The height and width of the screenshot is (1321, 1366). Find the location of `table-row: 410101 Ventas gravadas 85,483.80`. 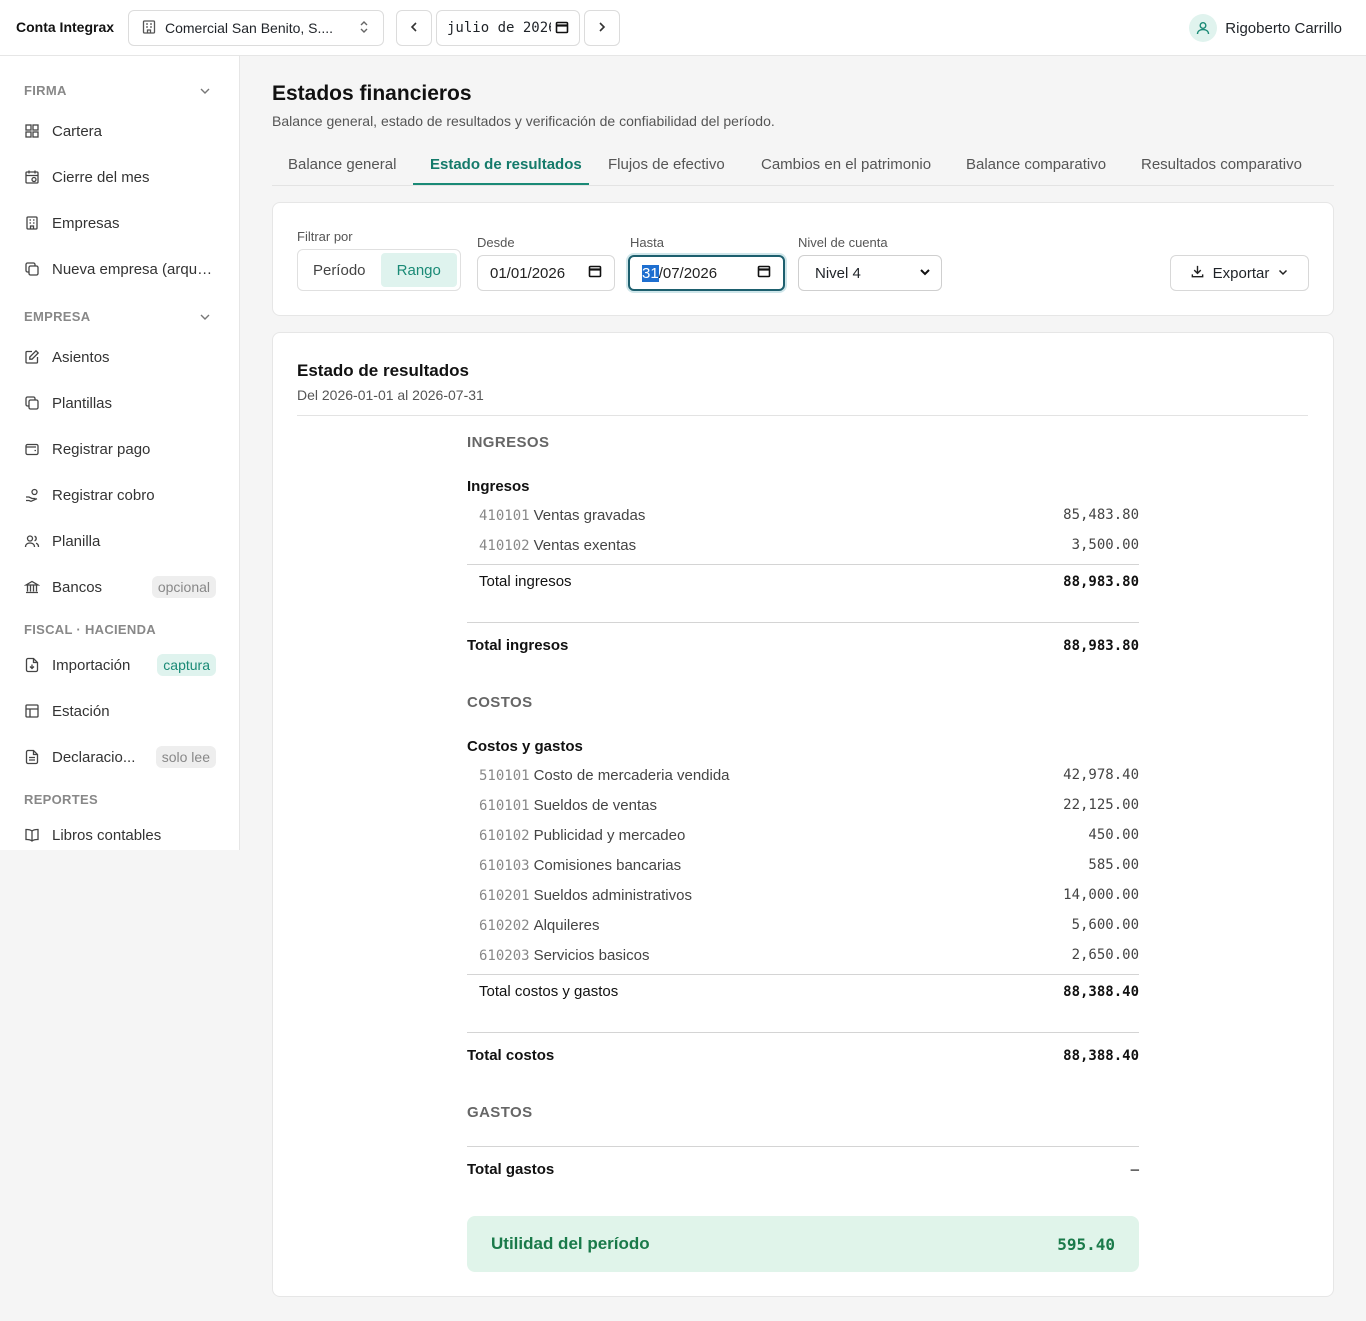

table-row: 410101 Ventas gravadas 85,483.80 is located at coordinates (809, 515).